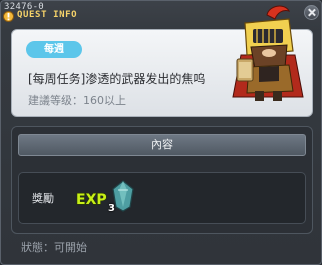 The image size is (322, 265). Describe the element at coordinates (162, 145) in the screenshot. I see `content-tab-button: 內容` at that location.